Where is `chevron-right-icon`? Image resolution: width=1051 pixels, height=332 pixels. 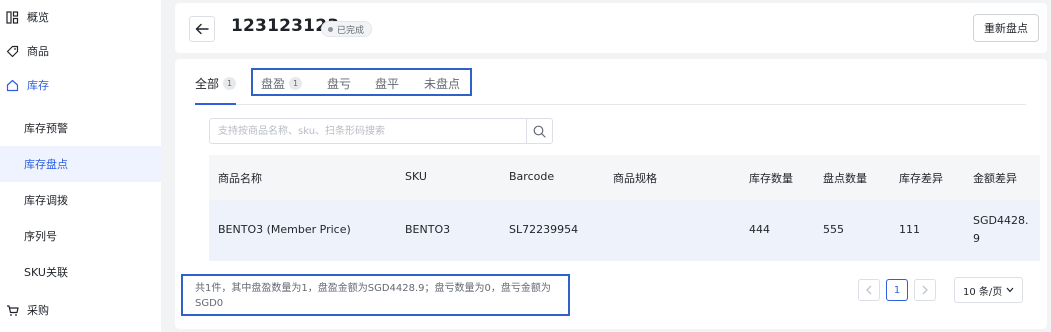
chevron-right-icon is located at coordinates (925, 290).